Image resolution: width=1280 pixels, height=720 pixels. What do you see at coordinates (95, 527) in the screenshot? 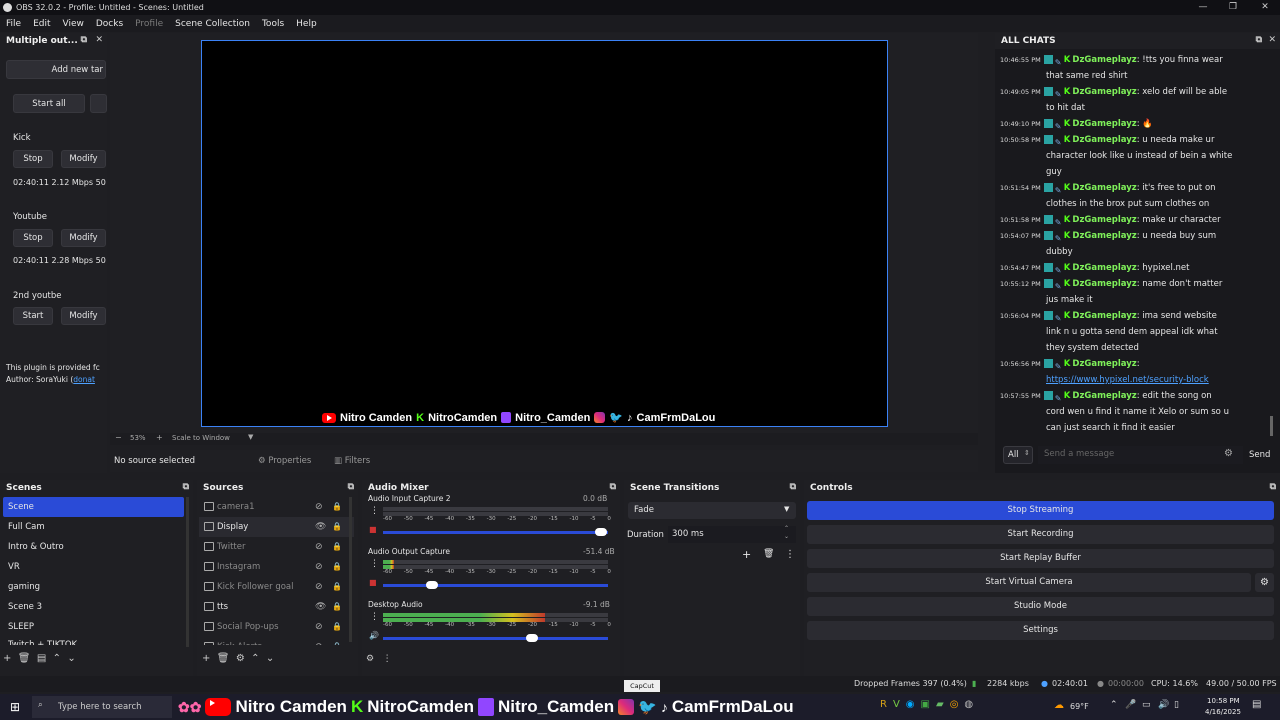
I see `scene-item: Full Cam` at bounding box center [95, 527].